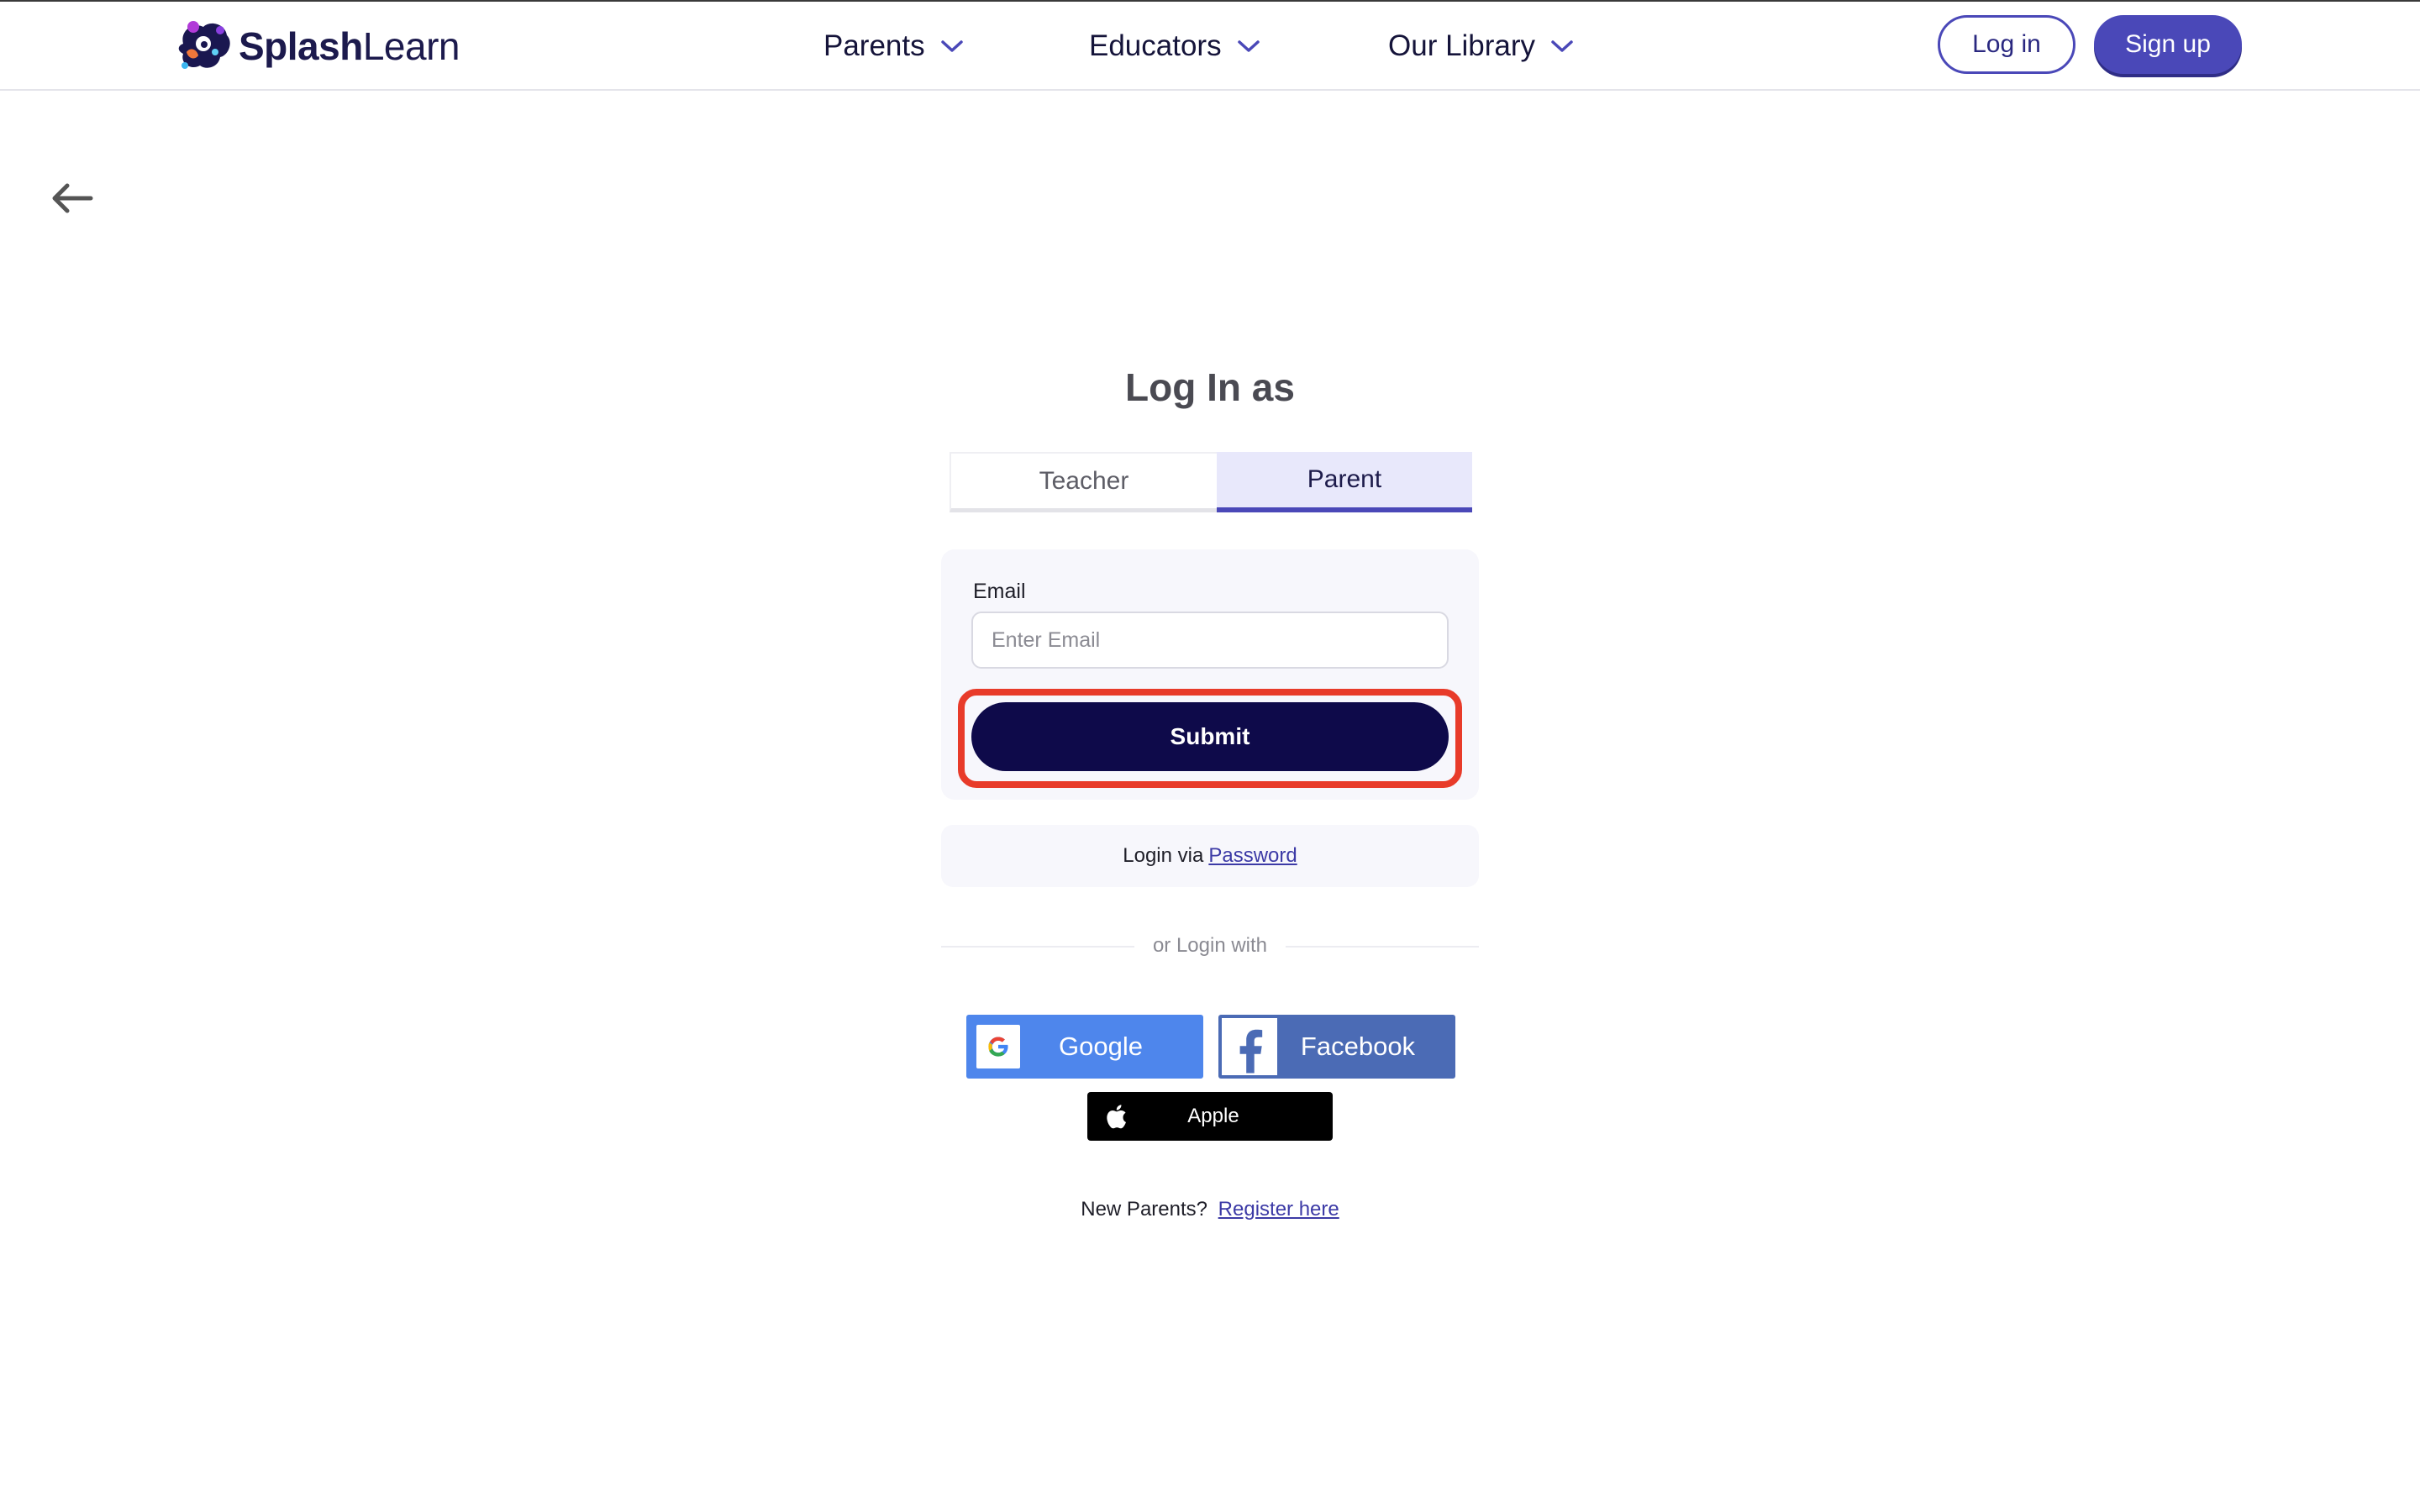 Image resolution: width=2420 pixels, height=1512 pixels. Describe the element at coordinates (1382, 947) in the screenshot. I see `divider-line-right` at that location.